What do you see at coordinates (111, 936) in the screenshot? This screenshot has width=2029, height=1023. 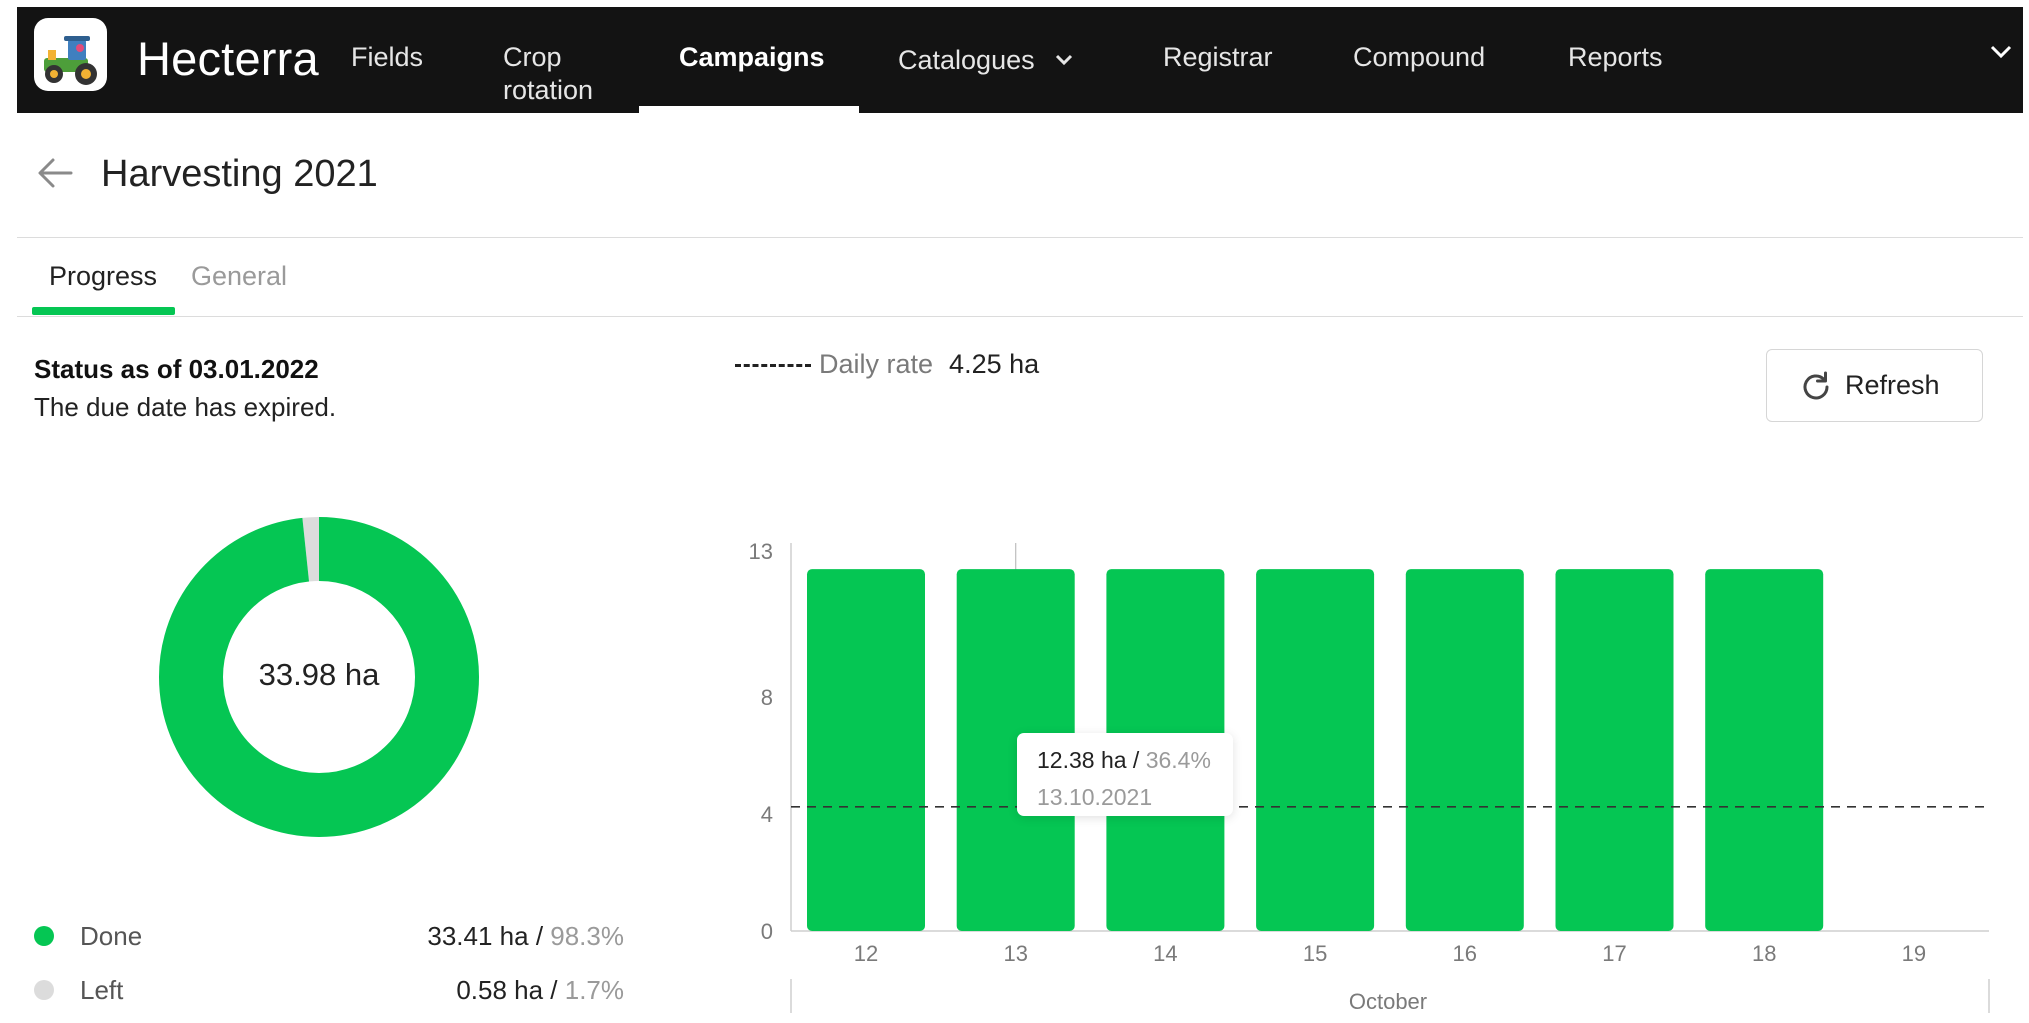 I see `legend-label: Done` at bounding box center [111, 936].